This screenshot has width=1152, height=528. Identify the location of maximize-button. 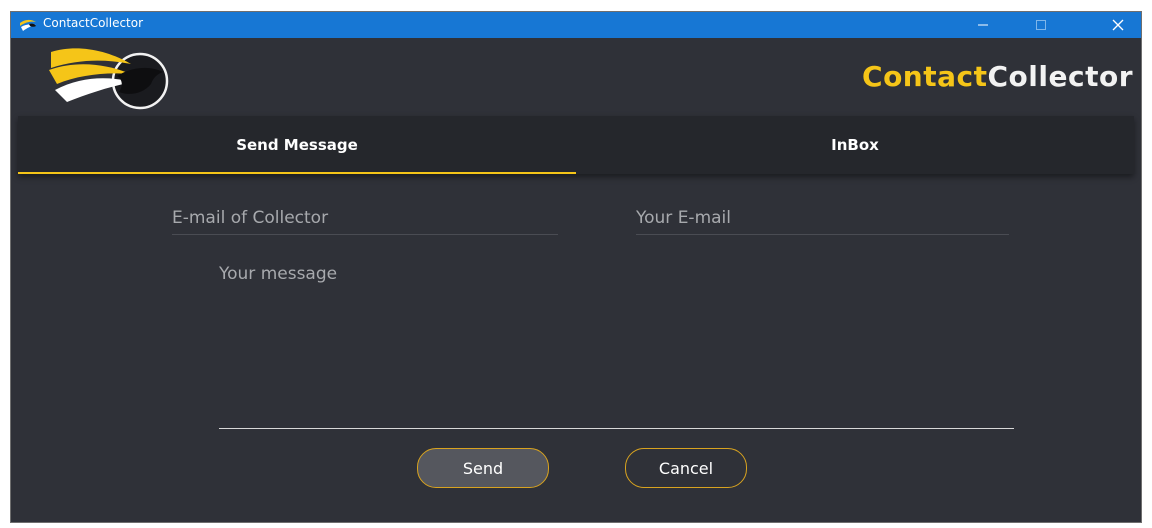
(1041, 25).